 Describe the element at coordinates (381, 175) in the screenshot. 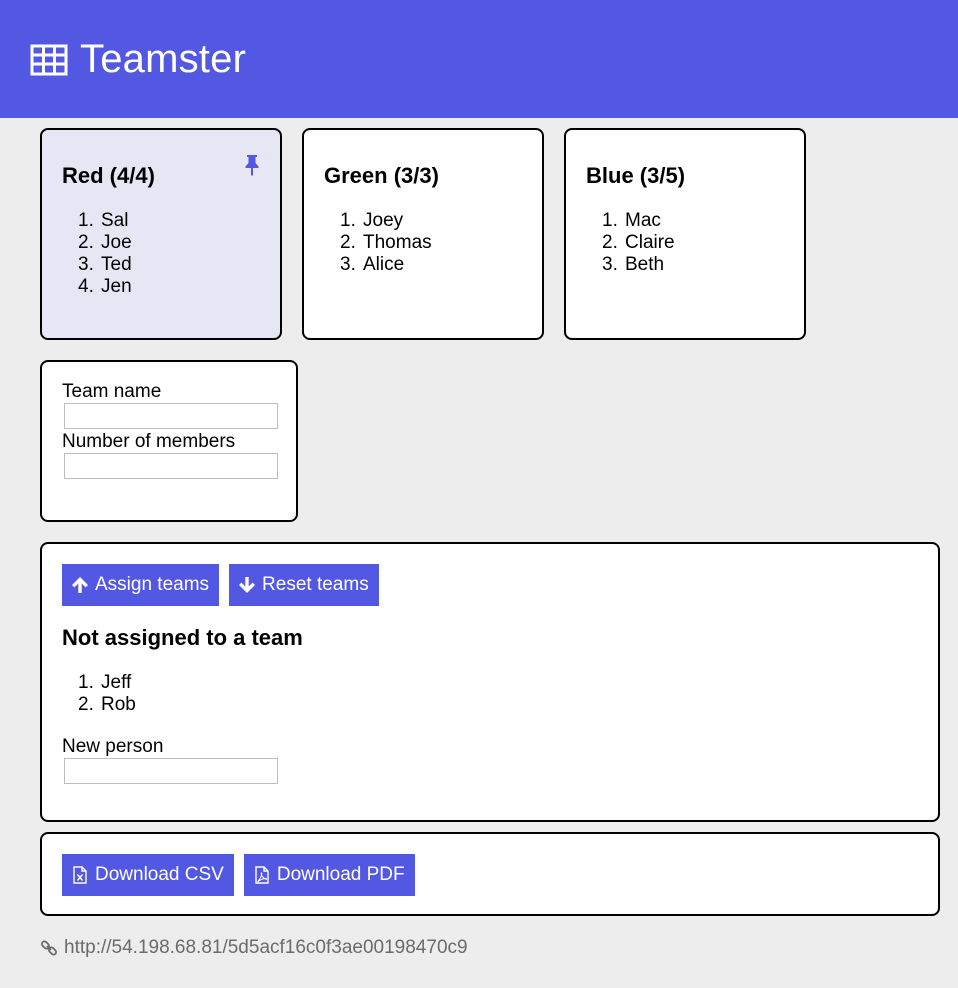

I see `team-title: Green (3/3)` at that location.